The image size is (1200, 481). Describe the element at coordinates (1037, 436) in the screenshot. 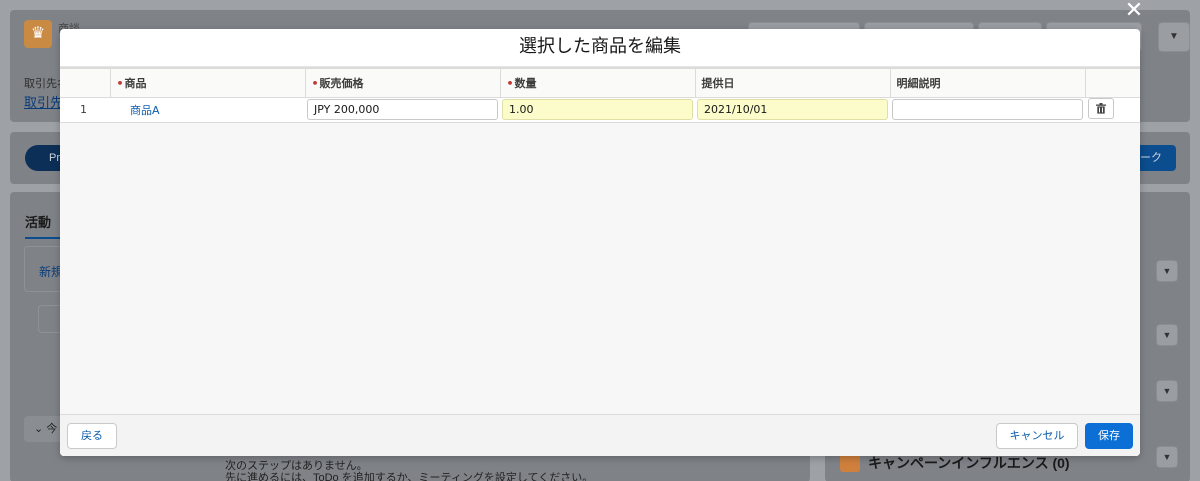

I see `cancel-button: キャンセル` at that location.